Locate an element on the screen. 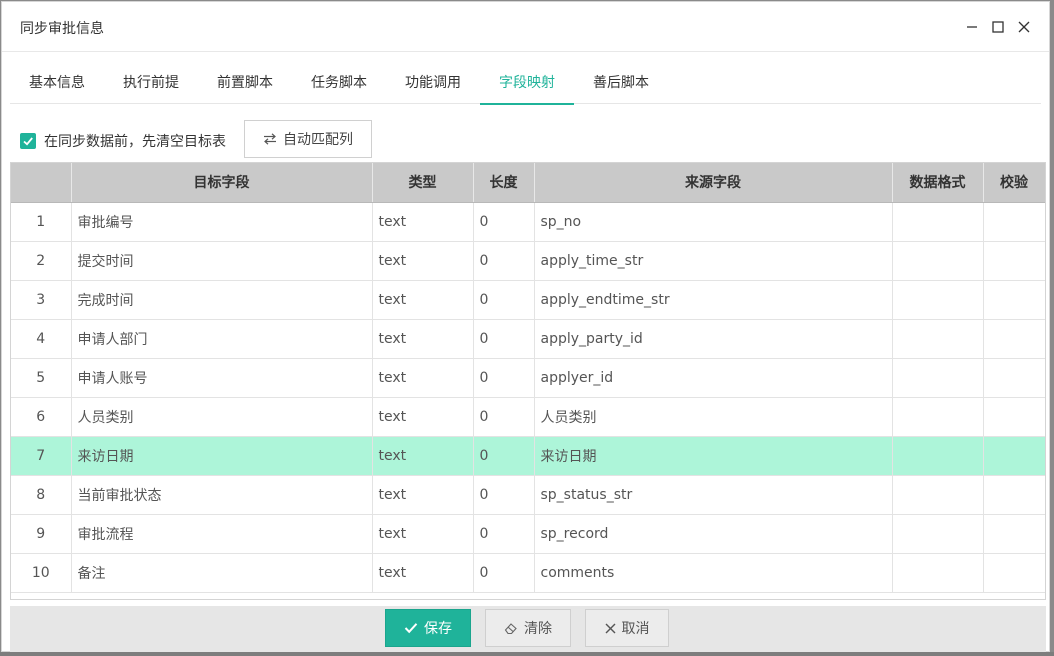 This screenshot has height=656, width=1054. source-field-cell: apply_time_str is located at coordinates (713, 261).